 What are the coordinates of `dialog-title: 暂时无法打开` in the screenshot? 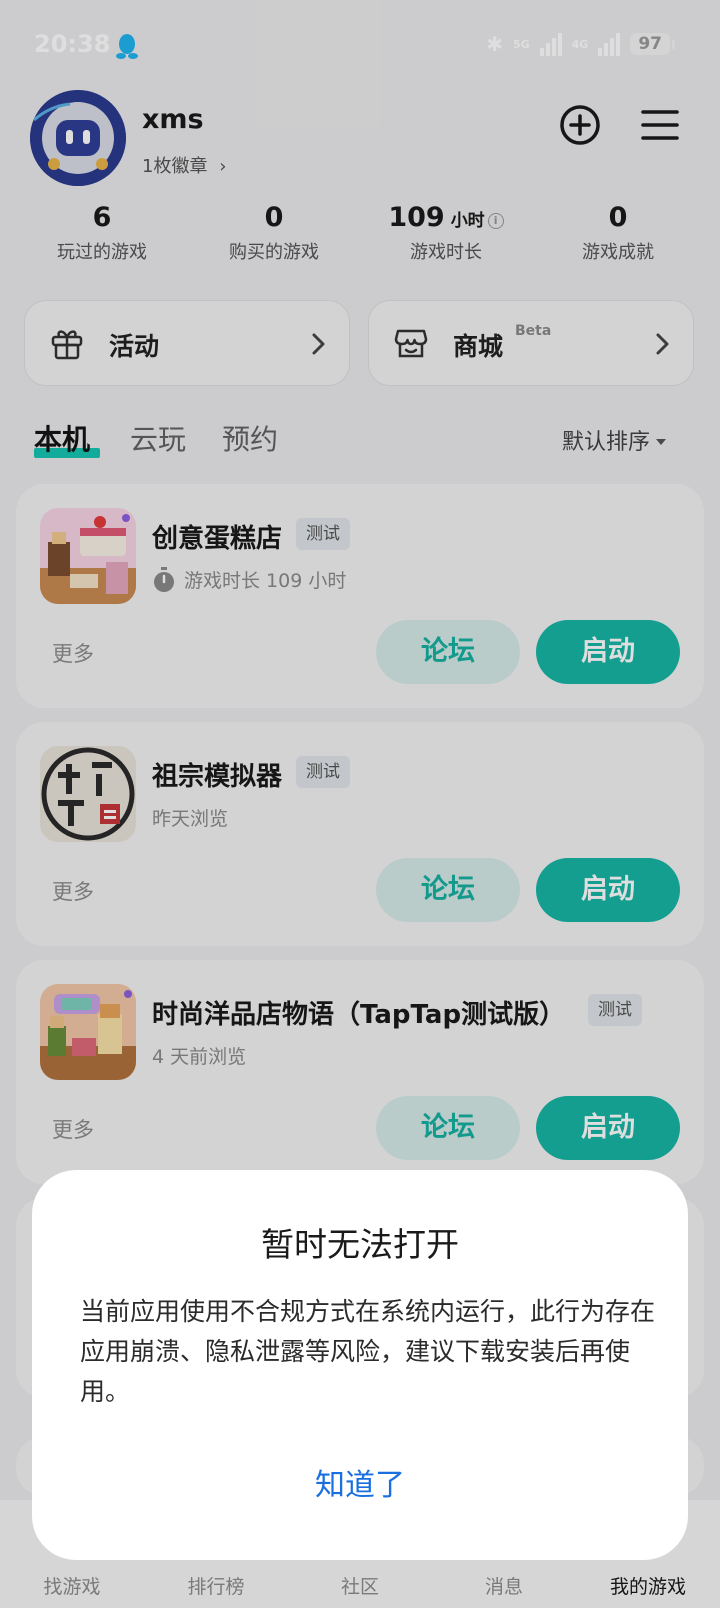 It's located at (360, 1244).